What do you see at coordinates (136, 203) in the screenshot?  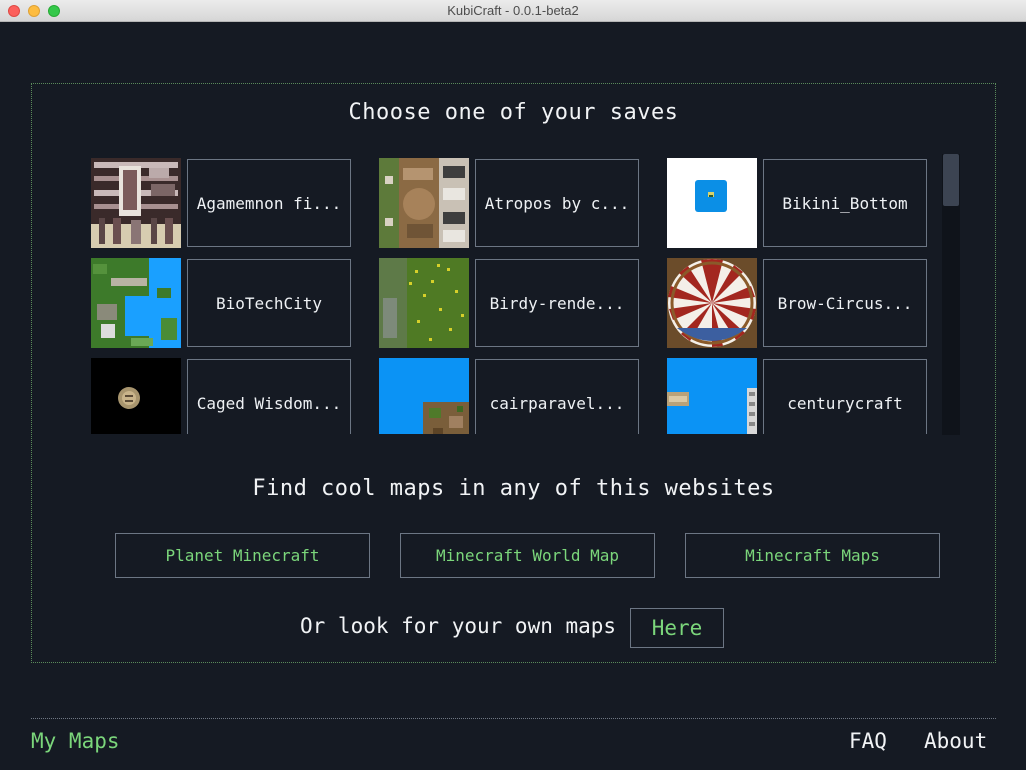 I see `agamemnon-map-thumbnail` at bounding box center [136, 203].